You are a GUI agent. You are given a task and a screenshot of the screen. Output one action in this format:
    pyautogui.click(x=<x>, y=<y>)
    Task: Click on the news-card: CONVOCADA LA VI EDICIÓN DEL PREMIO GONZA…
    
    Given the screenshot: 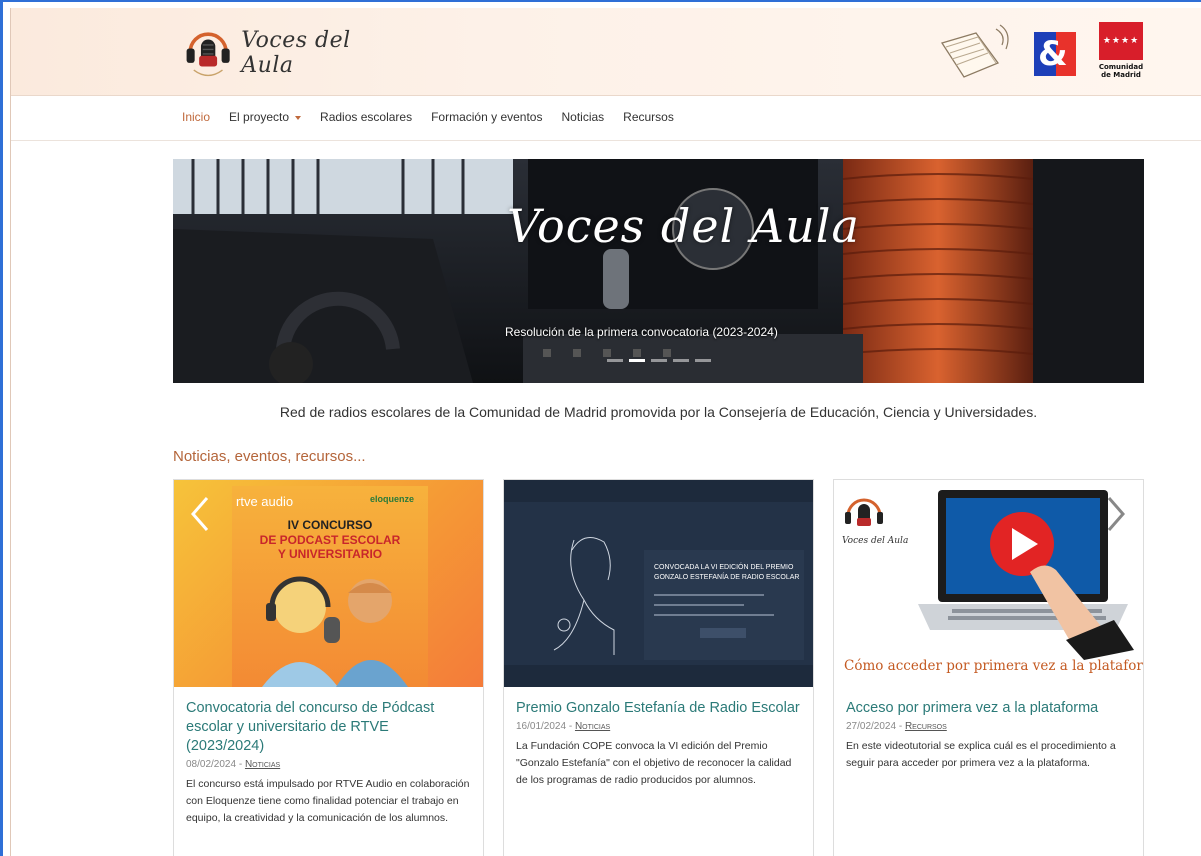 What is the action you would take?
    pyautogui.click(x=658, y=667)
    